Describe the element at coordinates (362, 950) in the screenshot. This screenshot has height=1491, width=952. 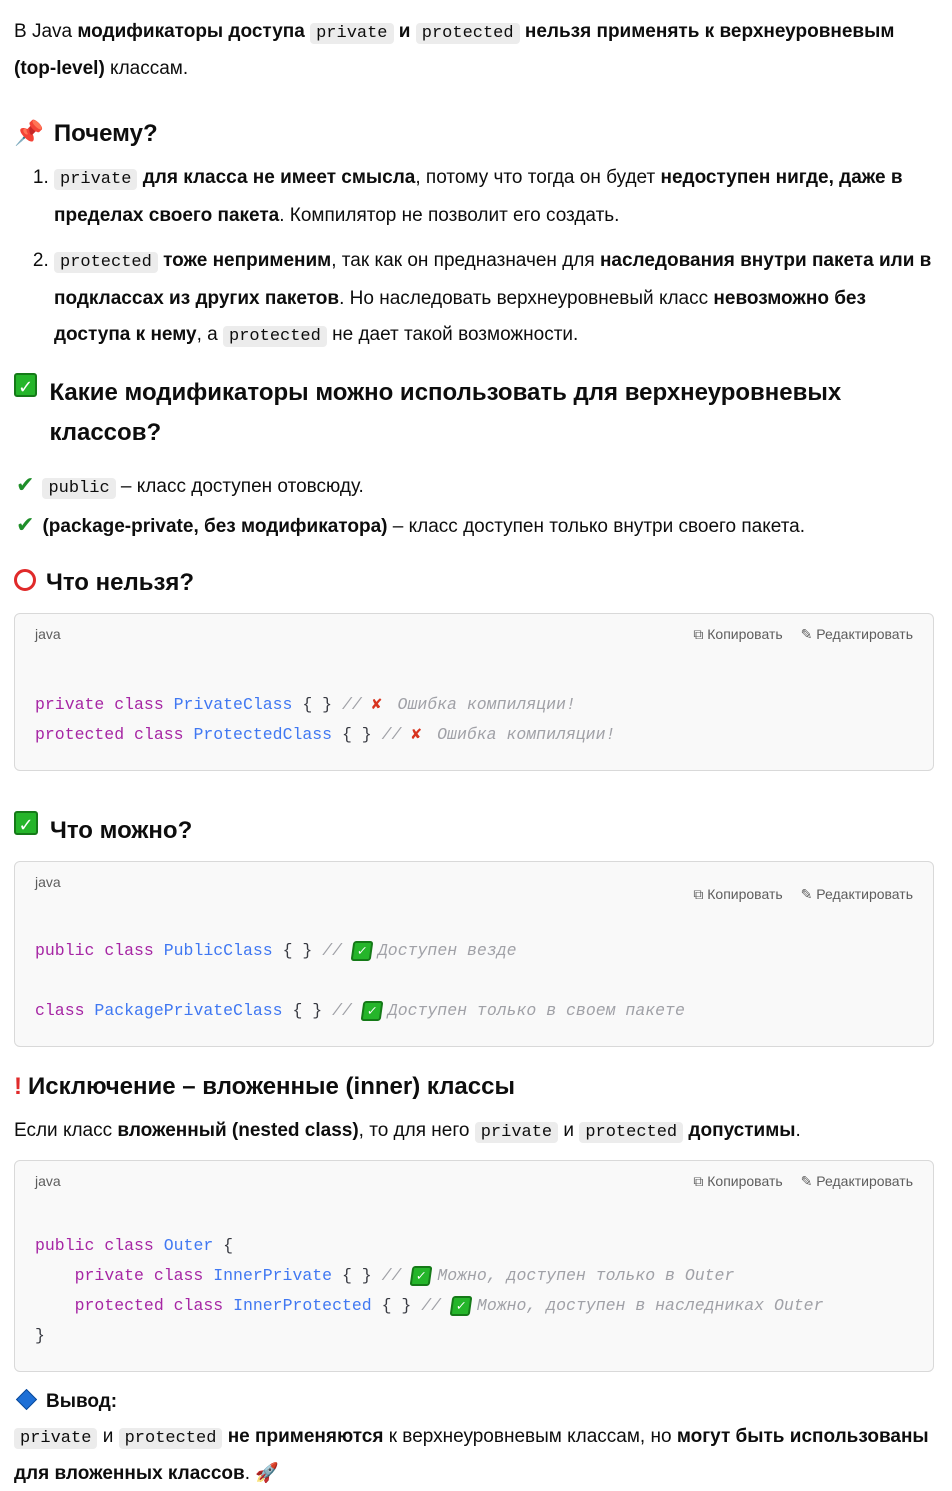
I see `check-box-icon: ✓` at that location.